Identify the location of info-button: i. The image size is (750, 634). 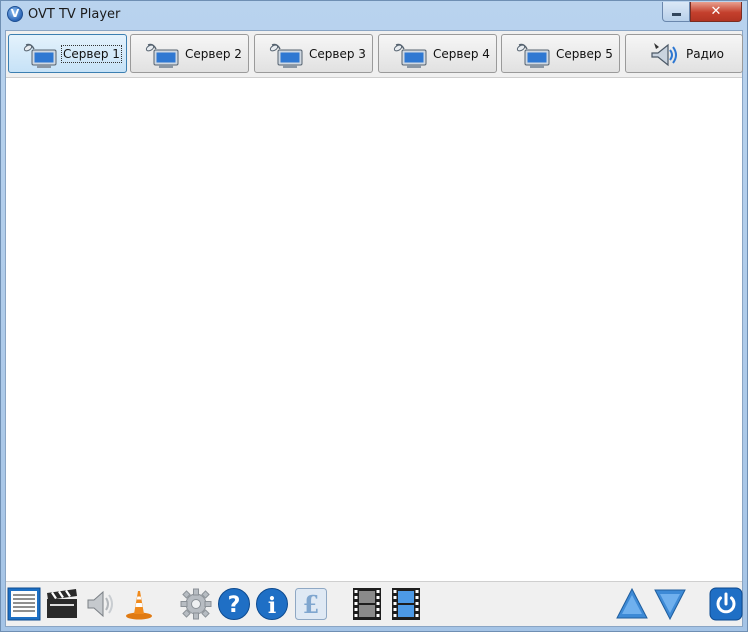
(272, 604).